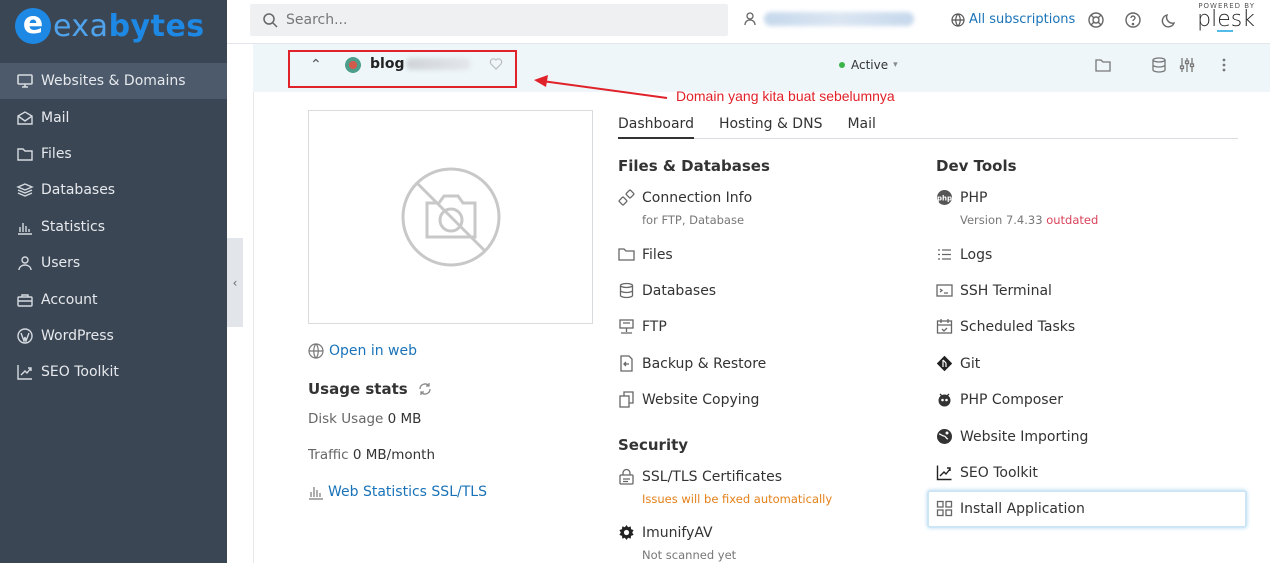 This screenshot has height=563, width=1270. Describe the element at coordinates (645, 254) in the screenshot. I see `files-item: Files` at that location.